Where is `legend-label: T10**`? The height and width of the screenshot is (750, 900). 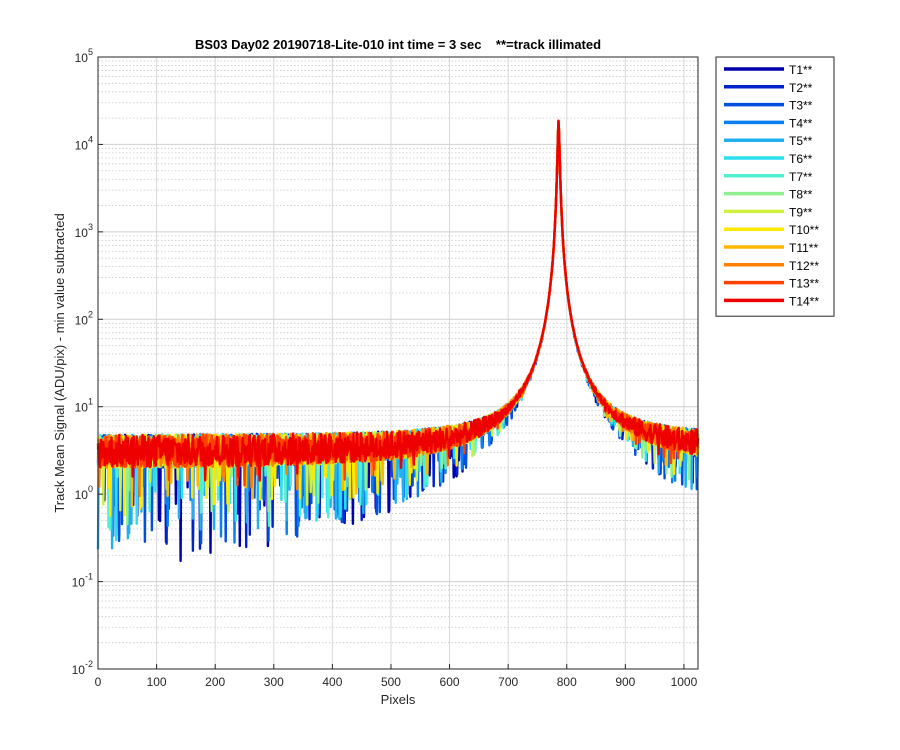
legend-label: T10** is located at coordinates (804, 230).